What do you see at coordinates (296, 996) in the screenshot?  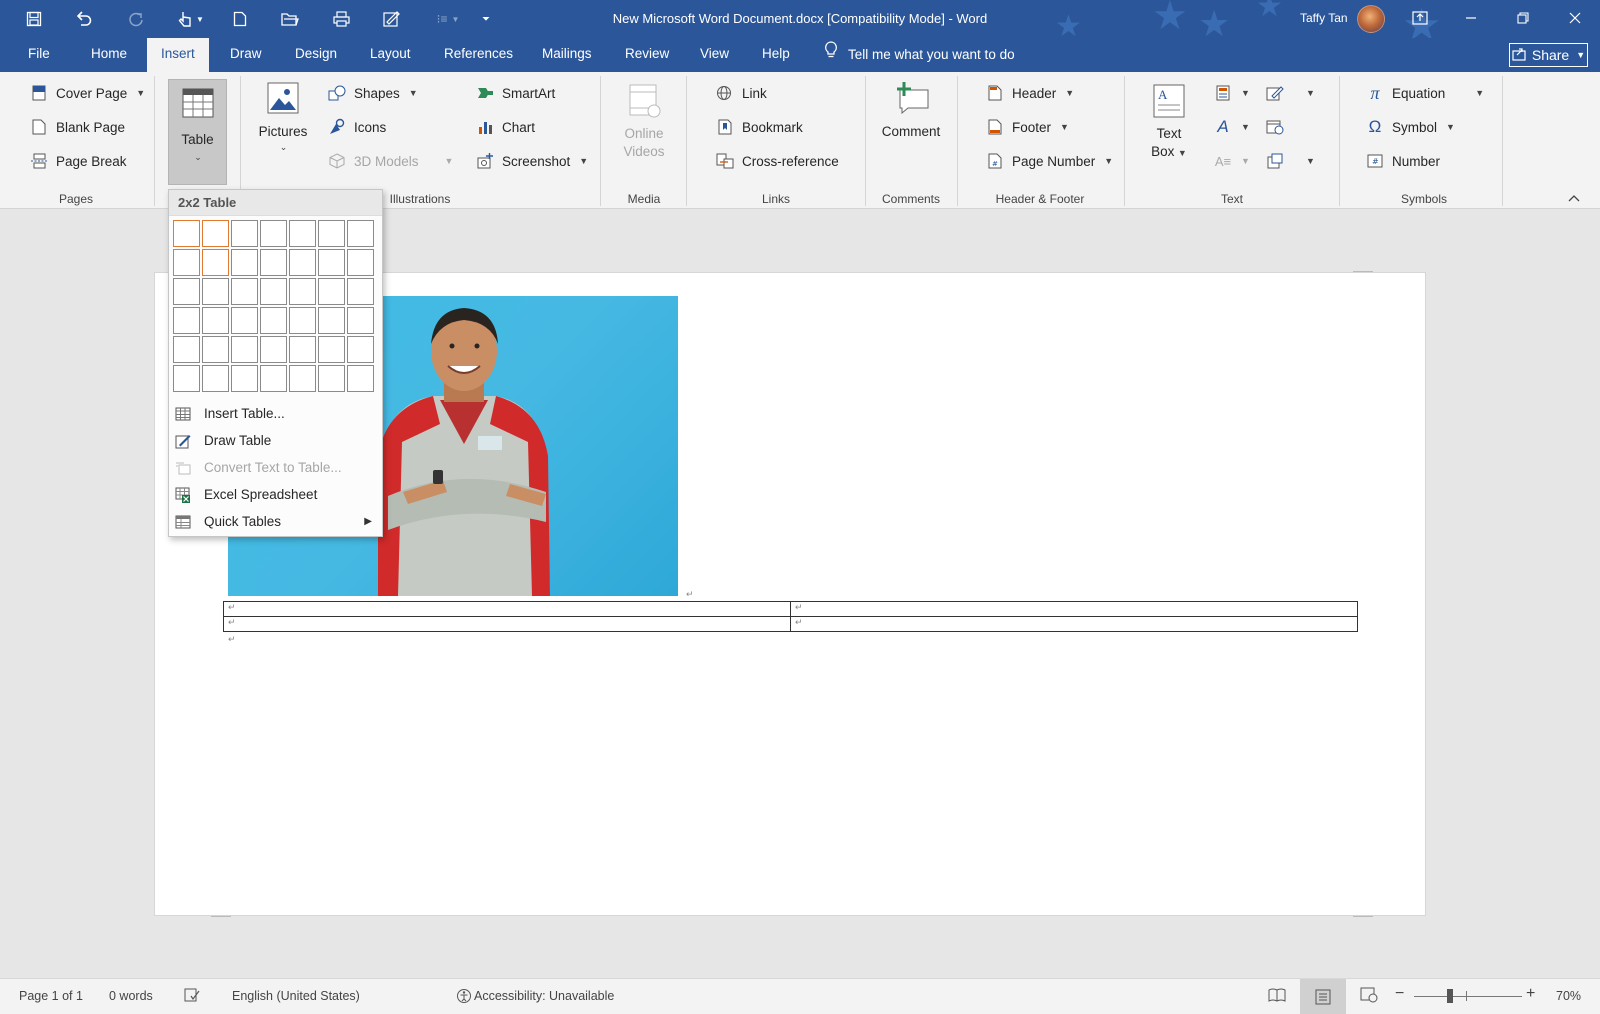 I see `language: English (United States)` at bounding box center [296, 996].